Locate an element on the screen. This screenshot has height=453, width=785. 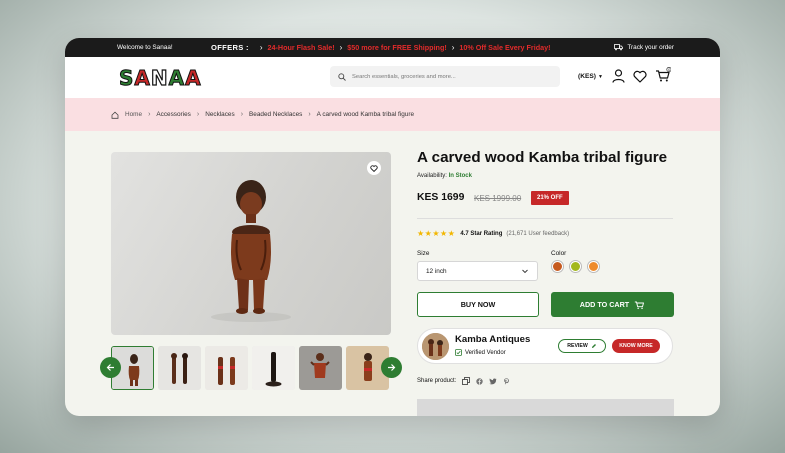
availability: Availability: In Stock is located at coordinates (444, 176).